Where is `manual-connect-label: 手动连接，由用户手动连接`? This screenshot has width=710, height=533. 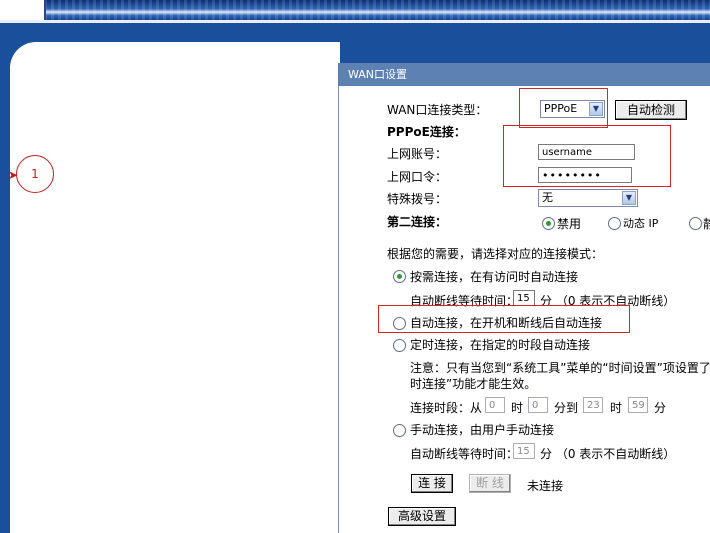 manual-connect-label: 手动连接，由用户手动连接 is located at coordinates (482, 430).